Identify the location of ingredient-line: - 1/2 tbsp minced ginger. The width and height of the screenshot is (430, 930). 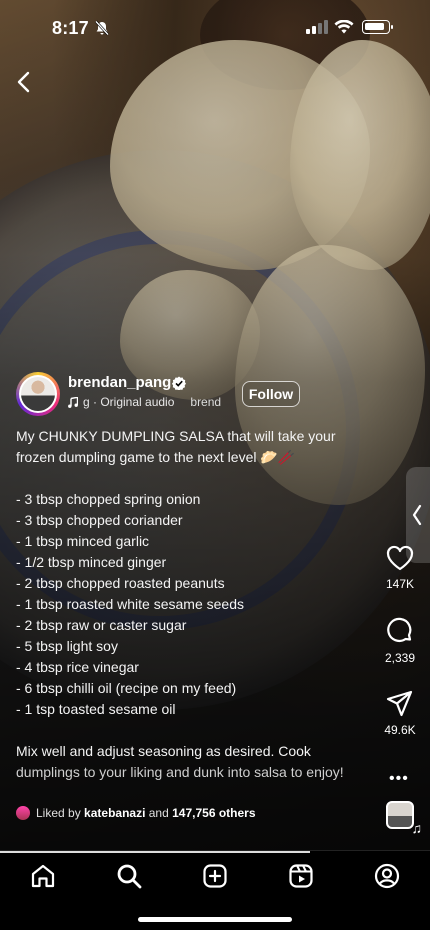
(91, 562).